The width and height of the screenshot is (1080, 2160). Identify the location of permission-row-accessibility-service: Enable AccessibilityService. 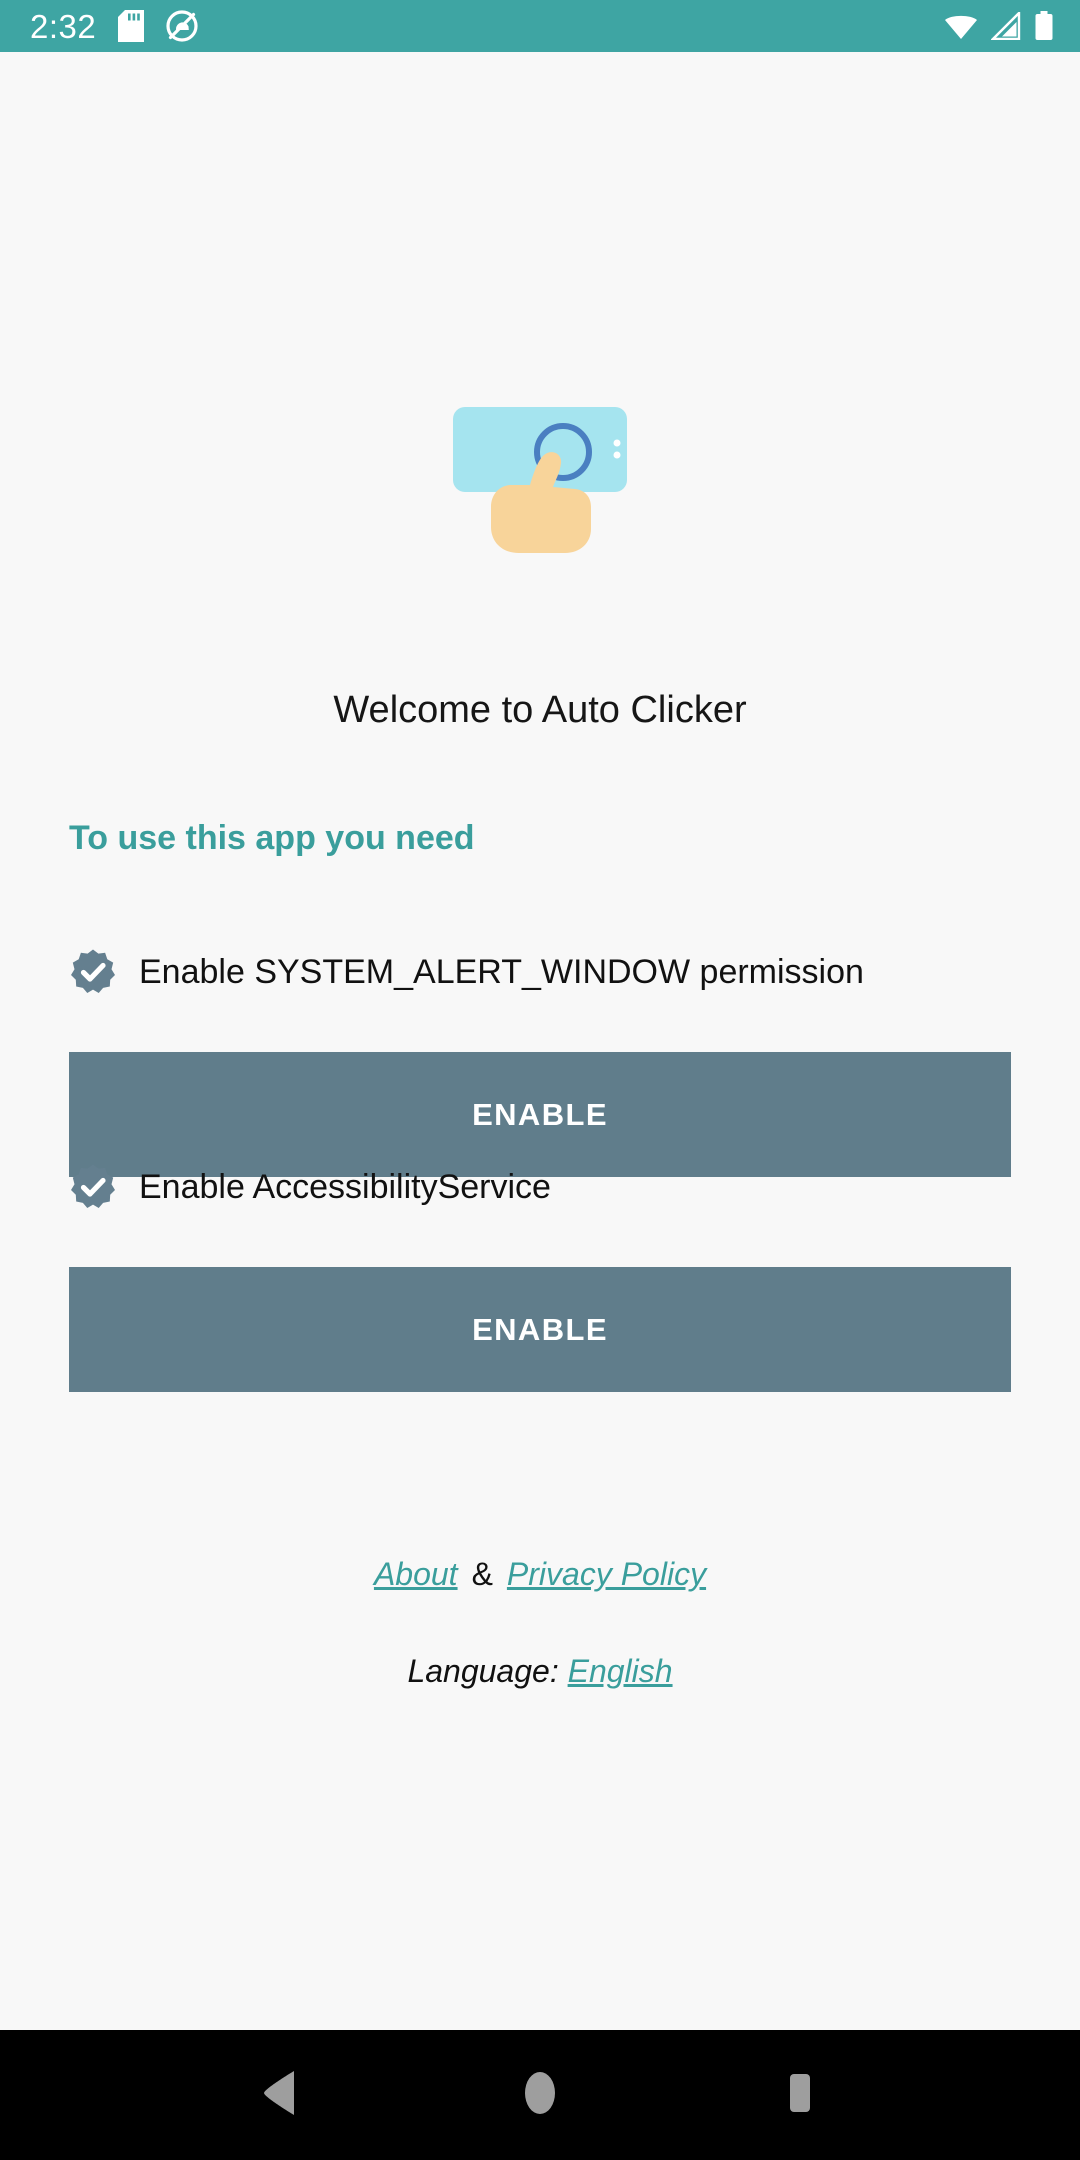
(310, 1187).